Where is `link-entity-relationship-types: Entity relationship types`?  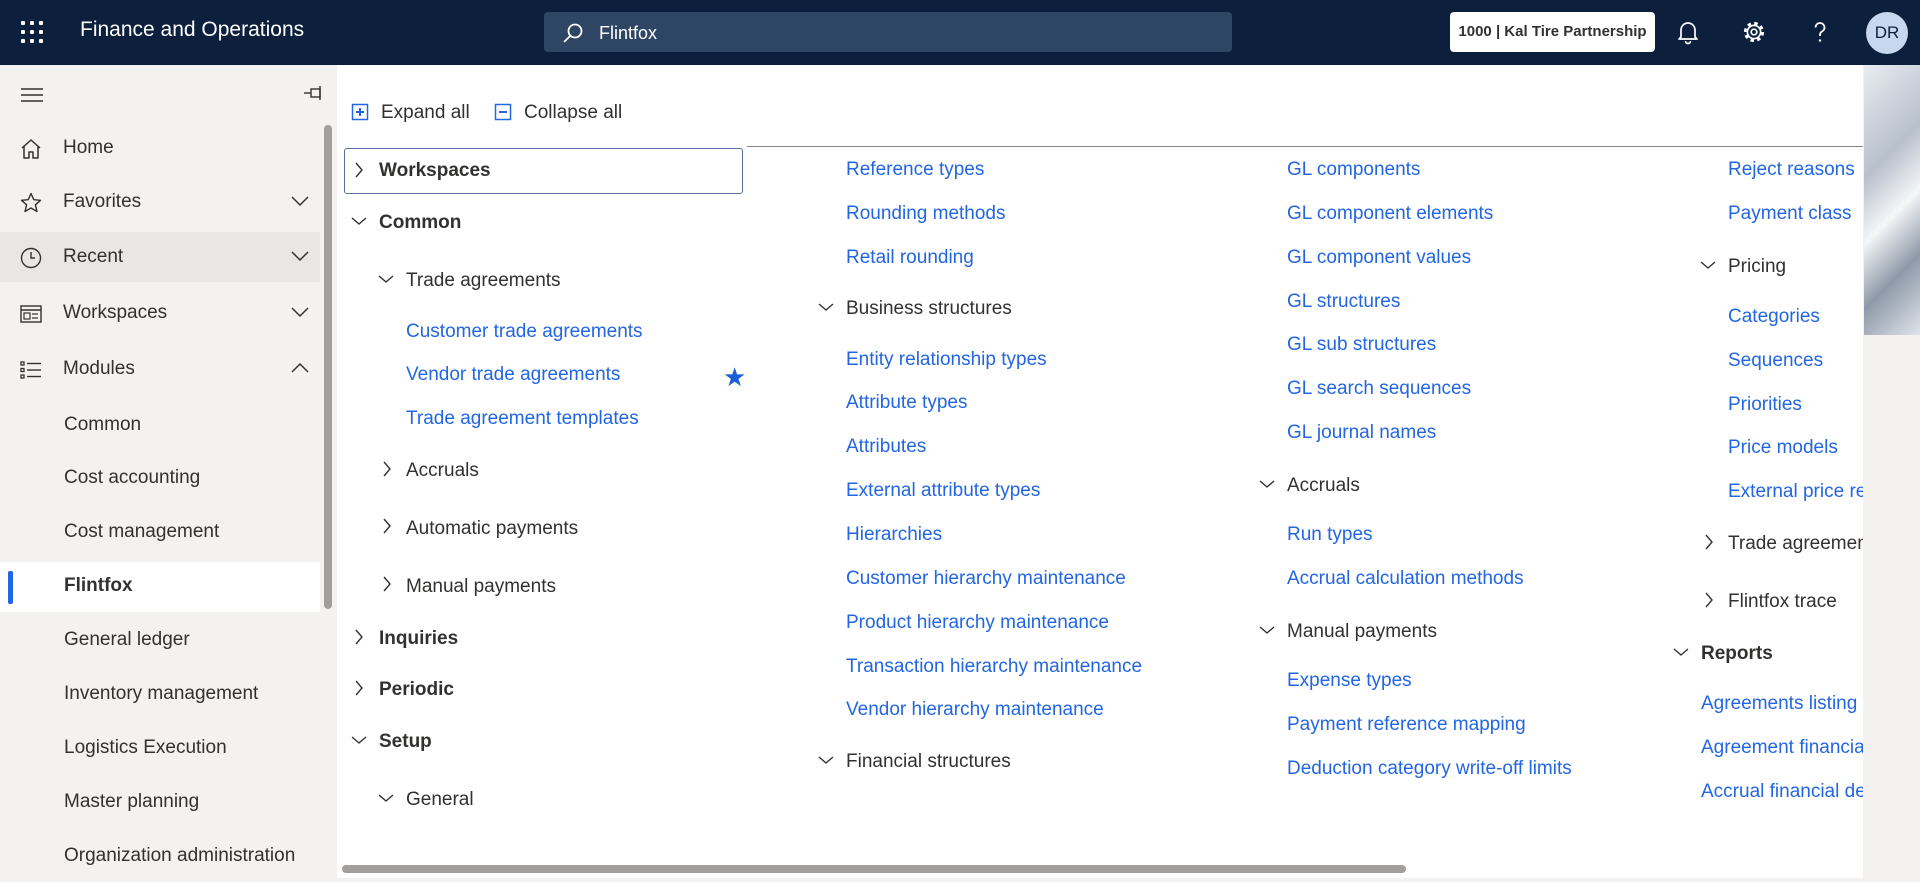
link-entity-relationship-types: Entity relationship types is located at coordinates (946, 360).